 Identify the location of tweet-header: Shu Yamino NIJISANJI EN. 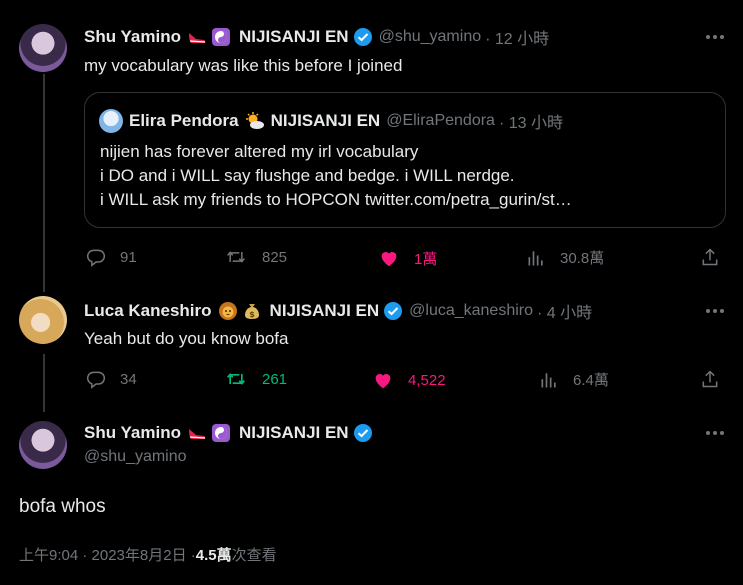
(228, 433).